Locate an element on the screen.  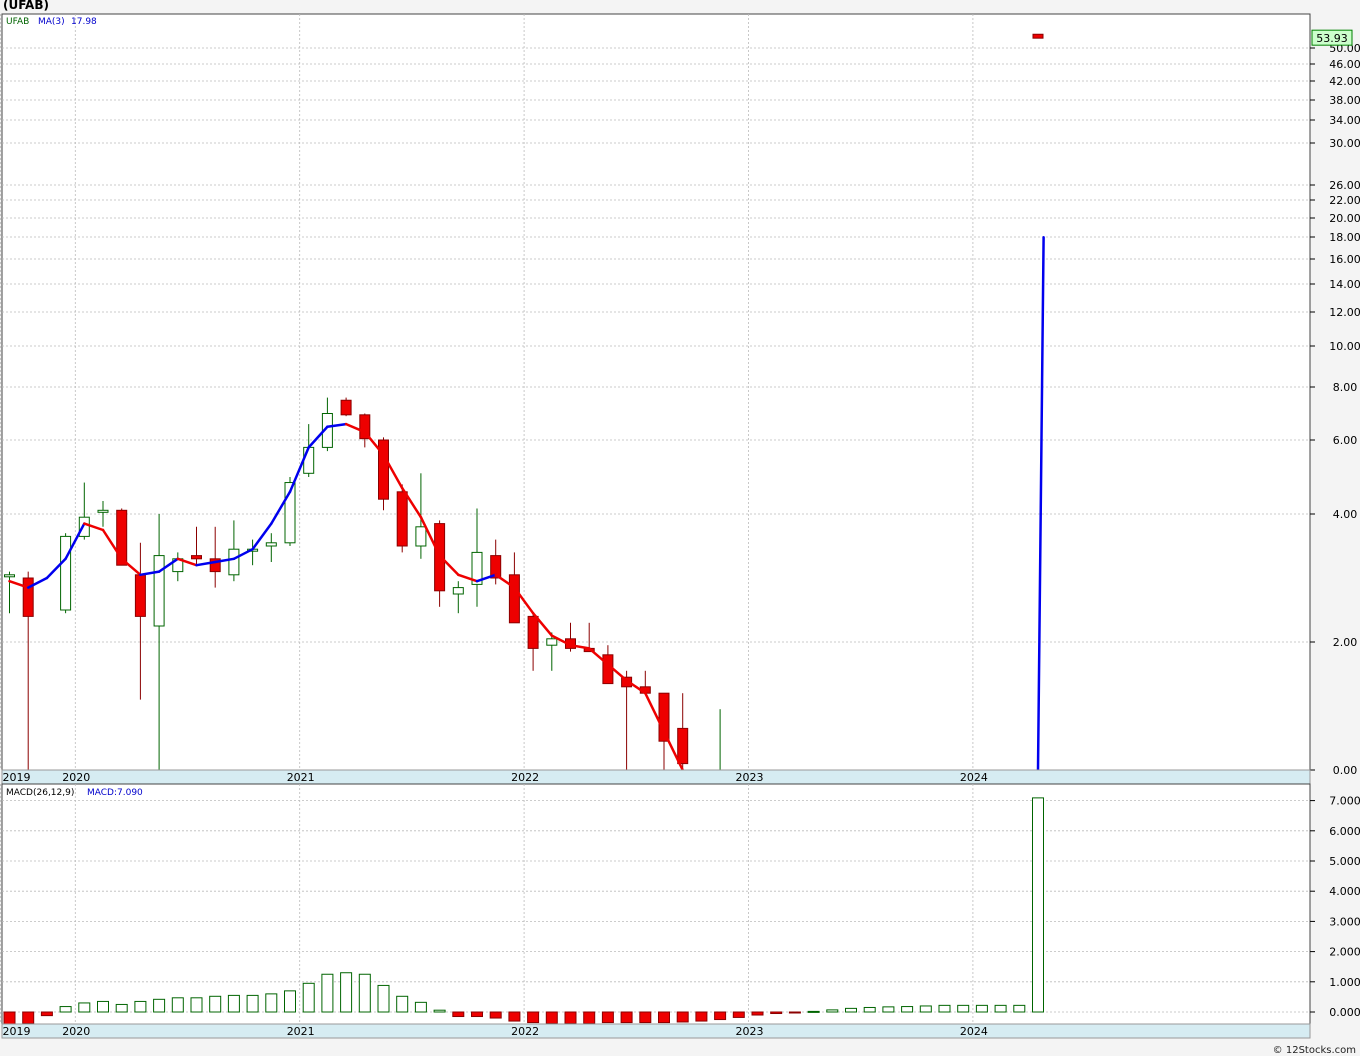
macd-y-axis: 0.000 1.000 2.000 3.000 4.000 5.000 6.000 7.000 is located at coordinates (1335, 907).